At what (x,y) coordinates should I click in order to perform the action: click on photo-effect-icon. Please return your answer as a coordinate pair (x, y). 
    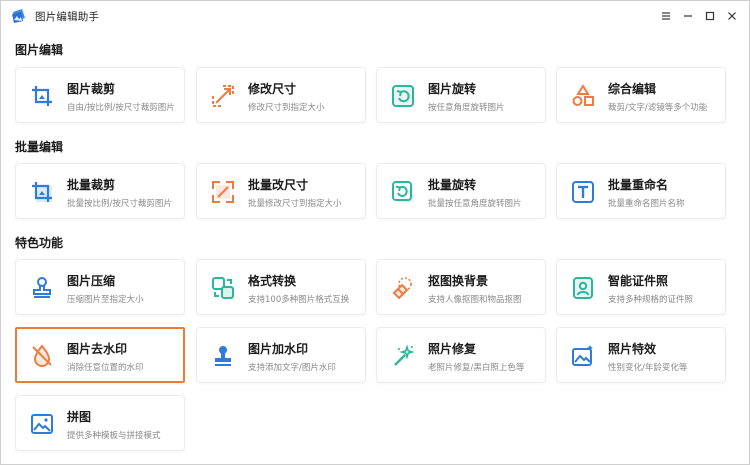
    Looking at the image, I should click on (583, 356).